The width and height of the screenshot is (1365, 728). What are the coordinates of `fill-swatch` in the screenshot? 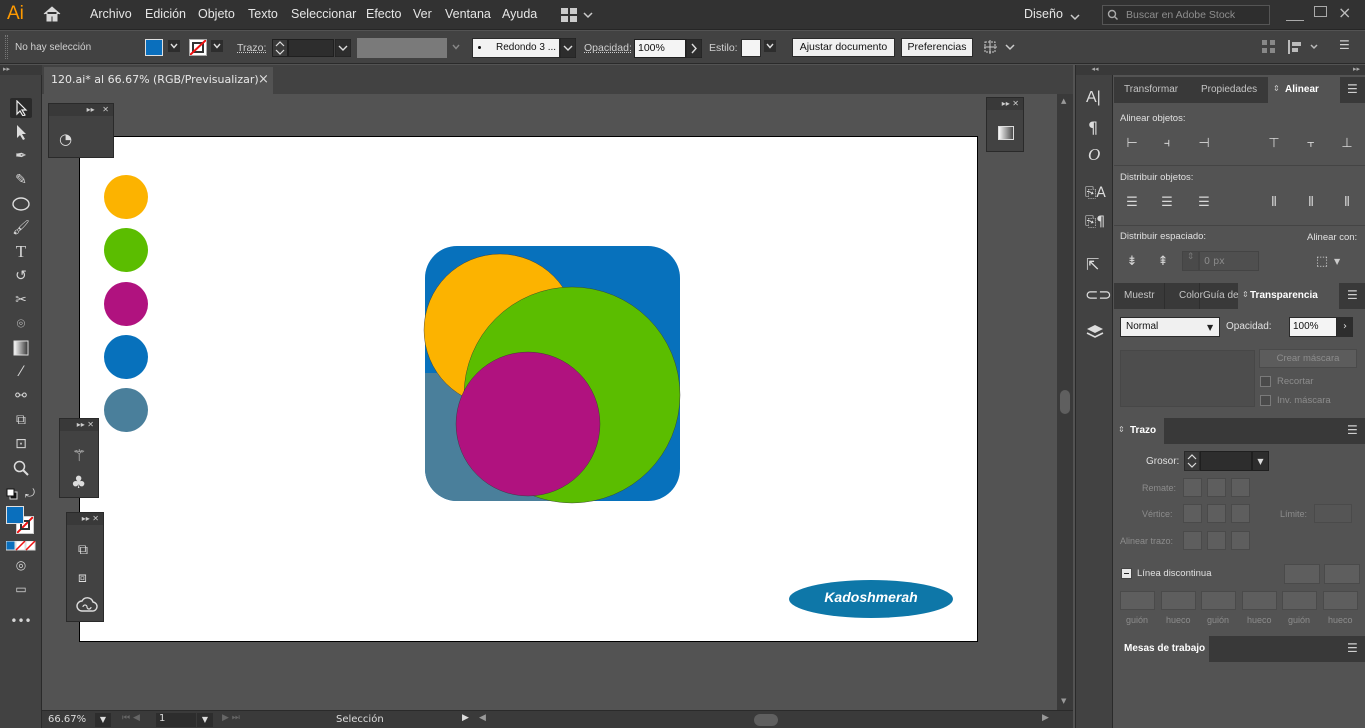 It's located at (154, 47).